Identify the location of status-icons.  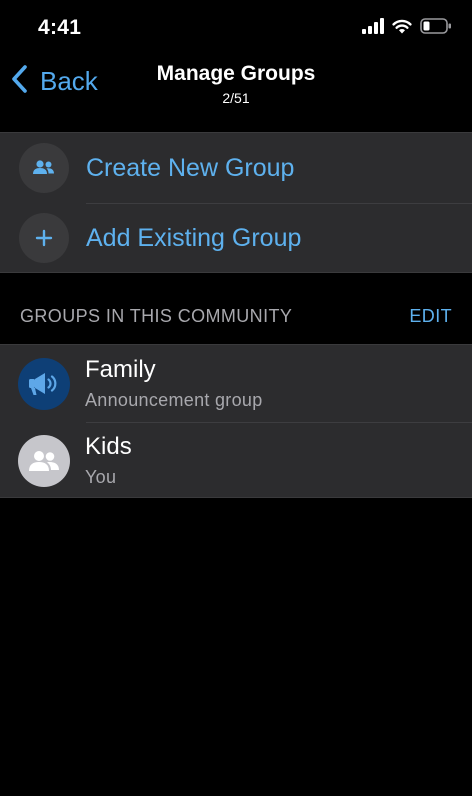
(407, 28).